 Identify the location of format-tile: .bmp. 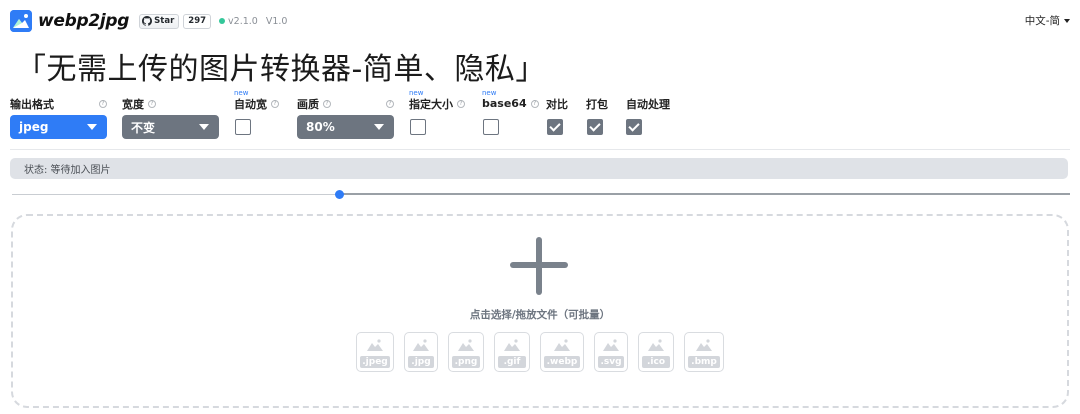
(704, 352).